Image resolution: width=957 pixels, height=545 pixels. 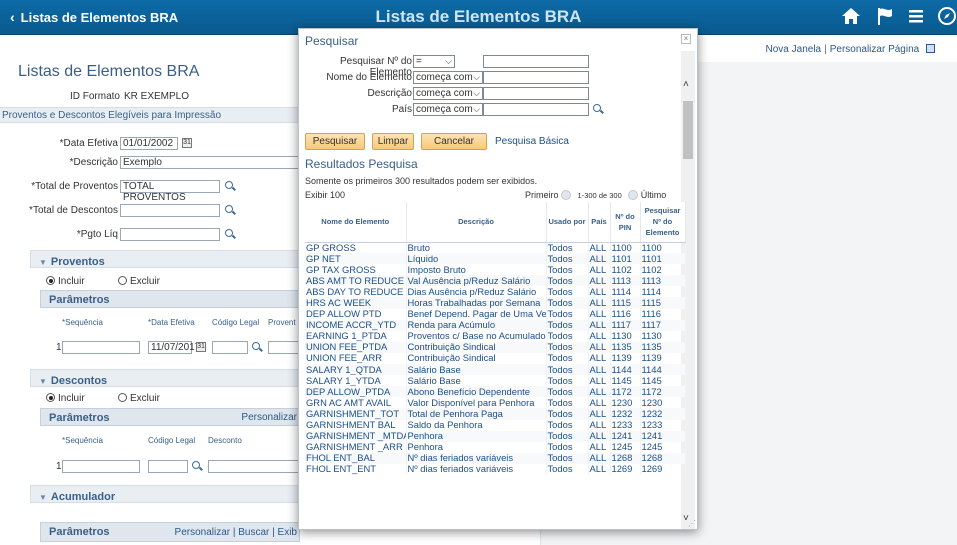 What do you see at coordinates (476, 425) in the screenshot?
I see `table-cell: Saldo da Penhora` at bounding box center [476, 425].